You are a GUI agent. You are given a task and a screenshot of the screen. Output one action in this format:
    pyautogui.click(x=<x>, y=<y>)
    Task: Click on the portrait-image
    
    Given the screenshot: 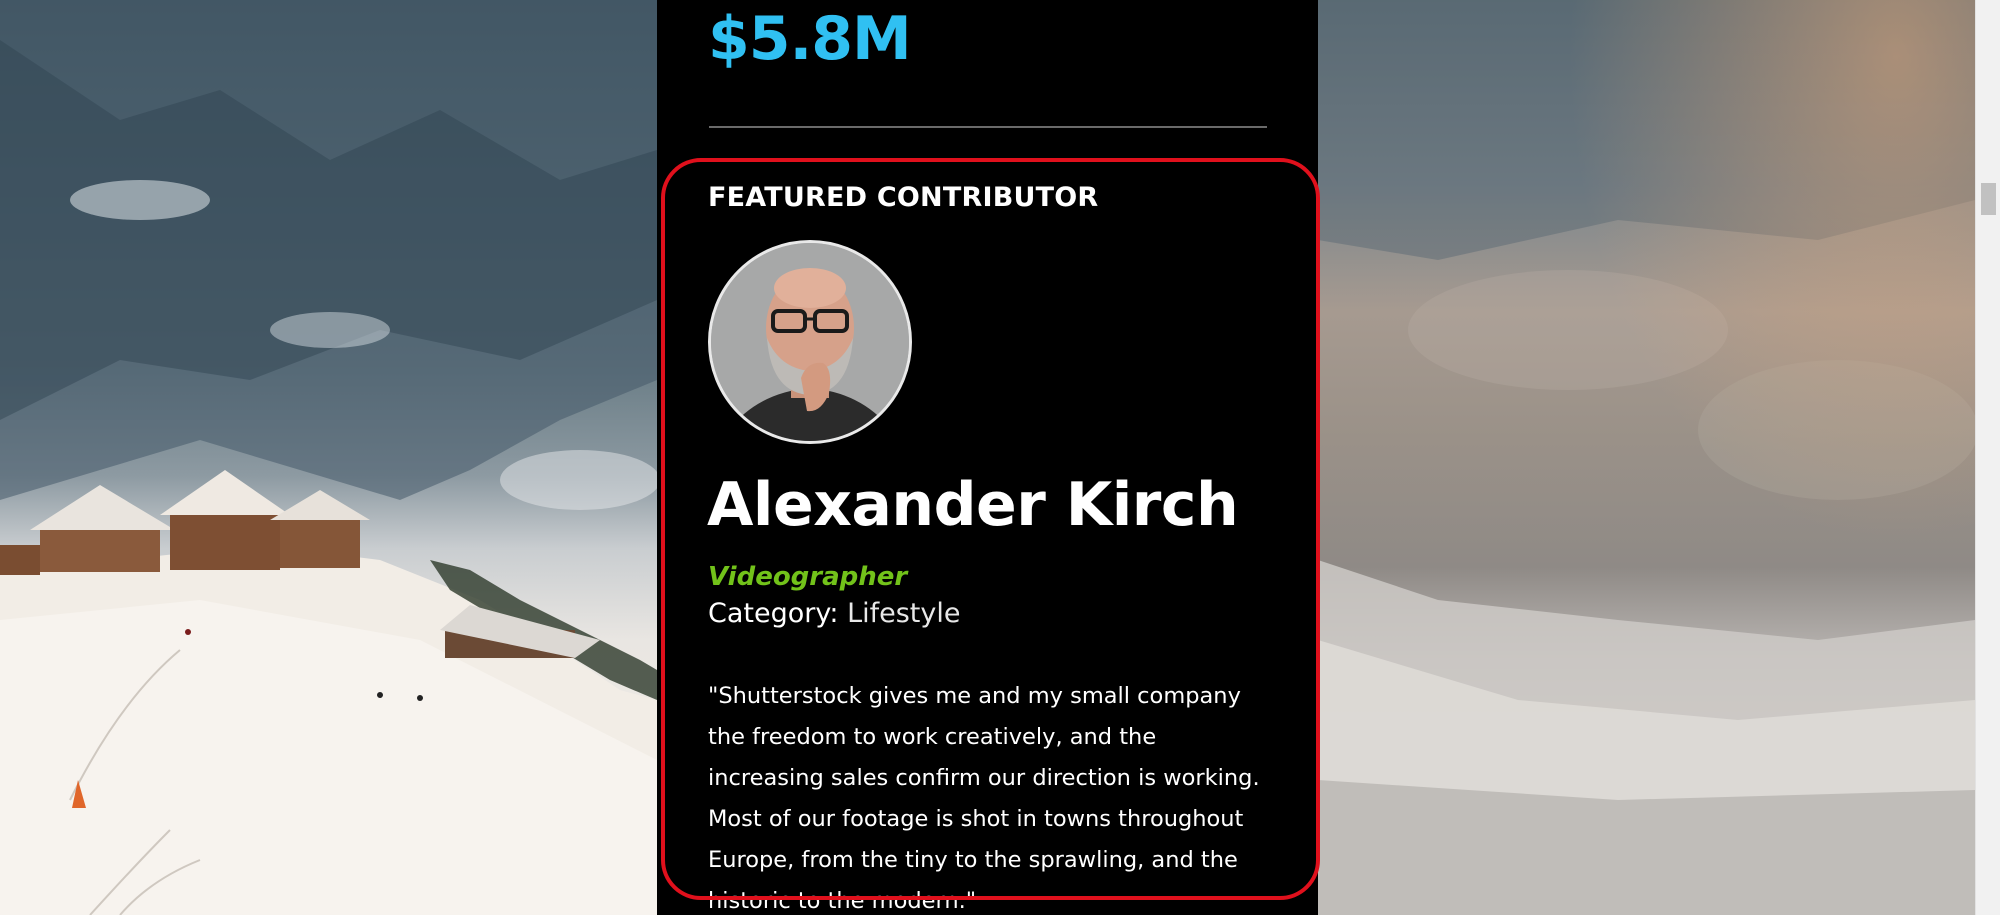 What is the action you would take?
    pyautogui.click(x=810, y=342)
    